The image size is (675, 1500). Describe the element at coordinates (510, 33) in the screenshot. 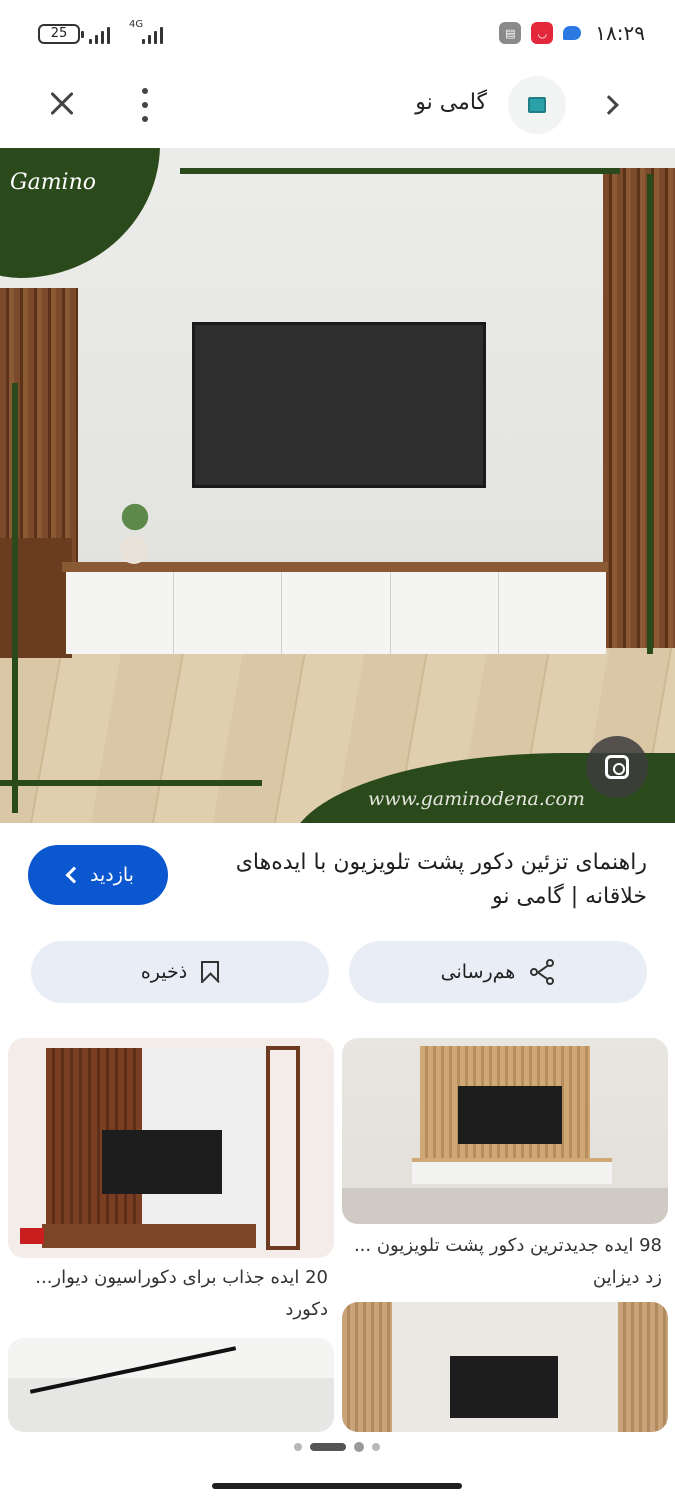

I see `notification-app-icon: ▤` at that location.